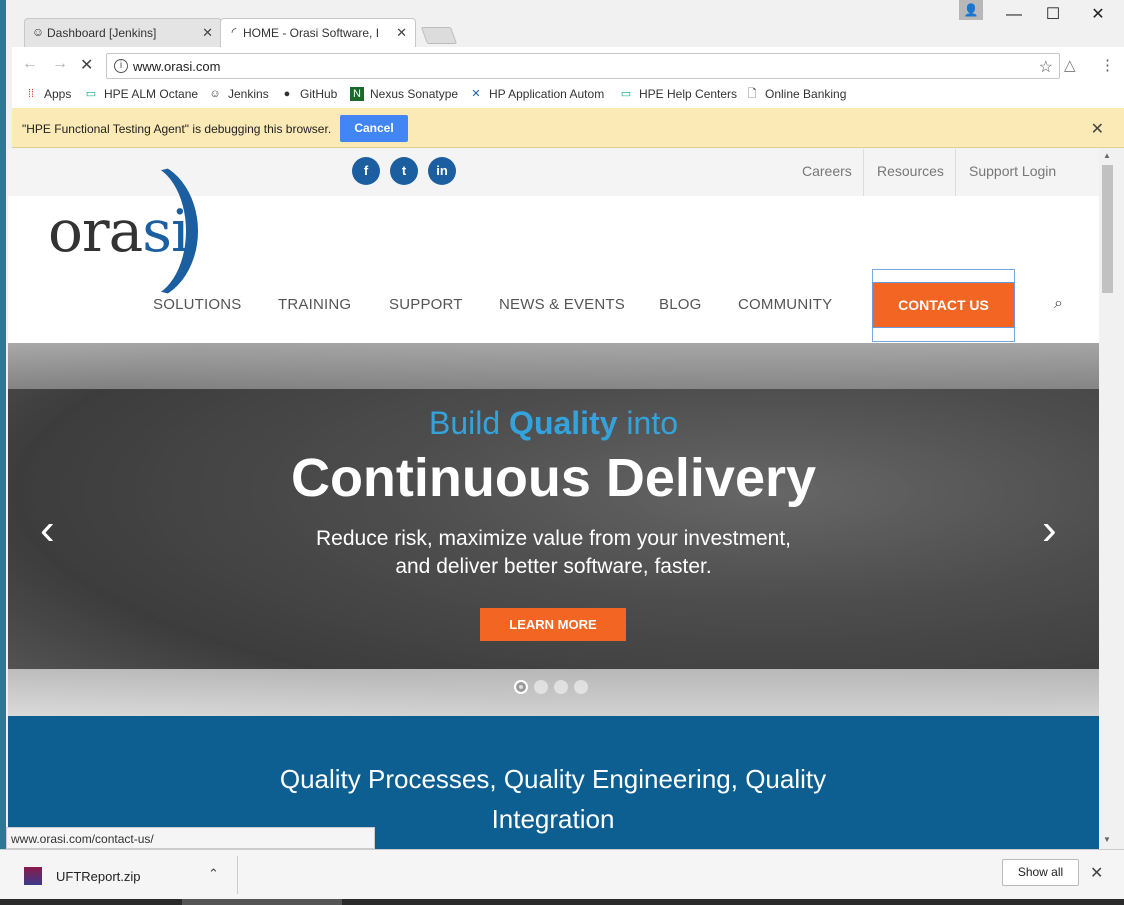 The width and height of the screenshot is (1124, 905). What do you see at coordinates (234, 32) in the screenshot?
I see `loading-icon: ◜` at bounding box center [234, 32].